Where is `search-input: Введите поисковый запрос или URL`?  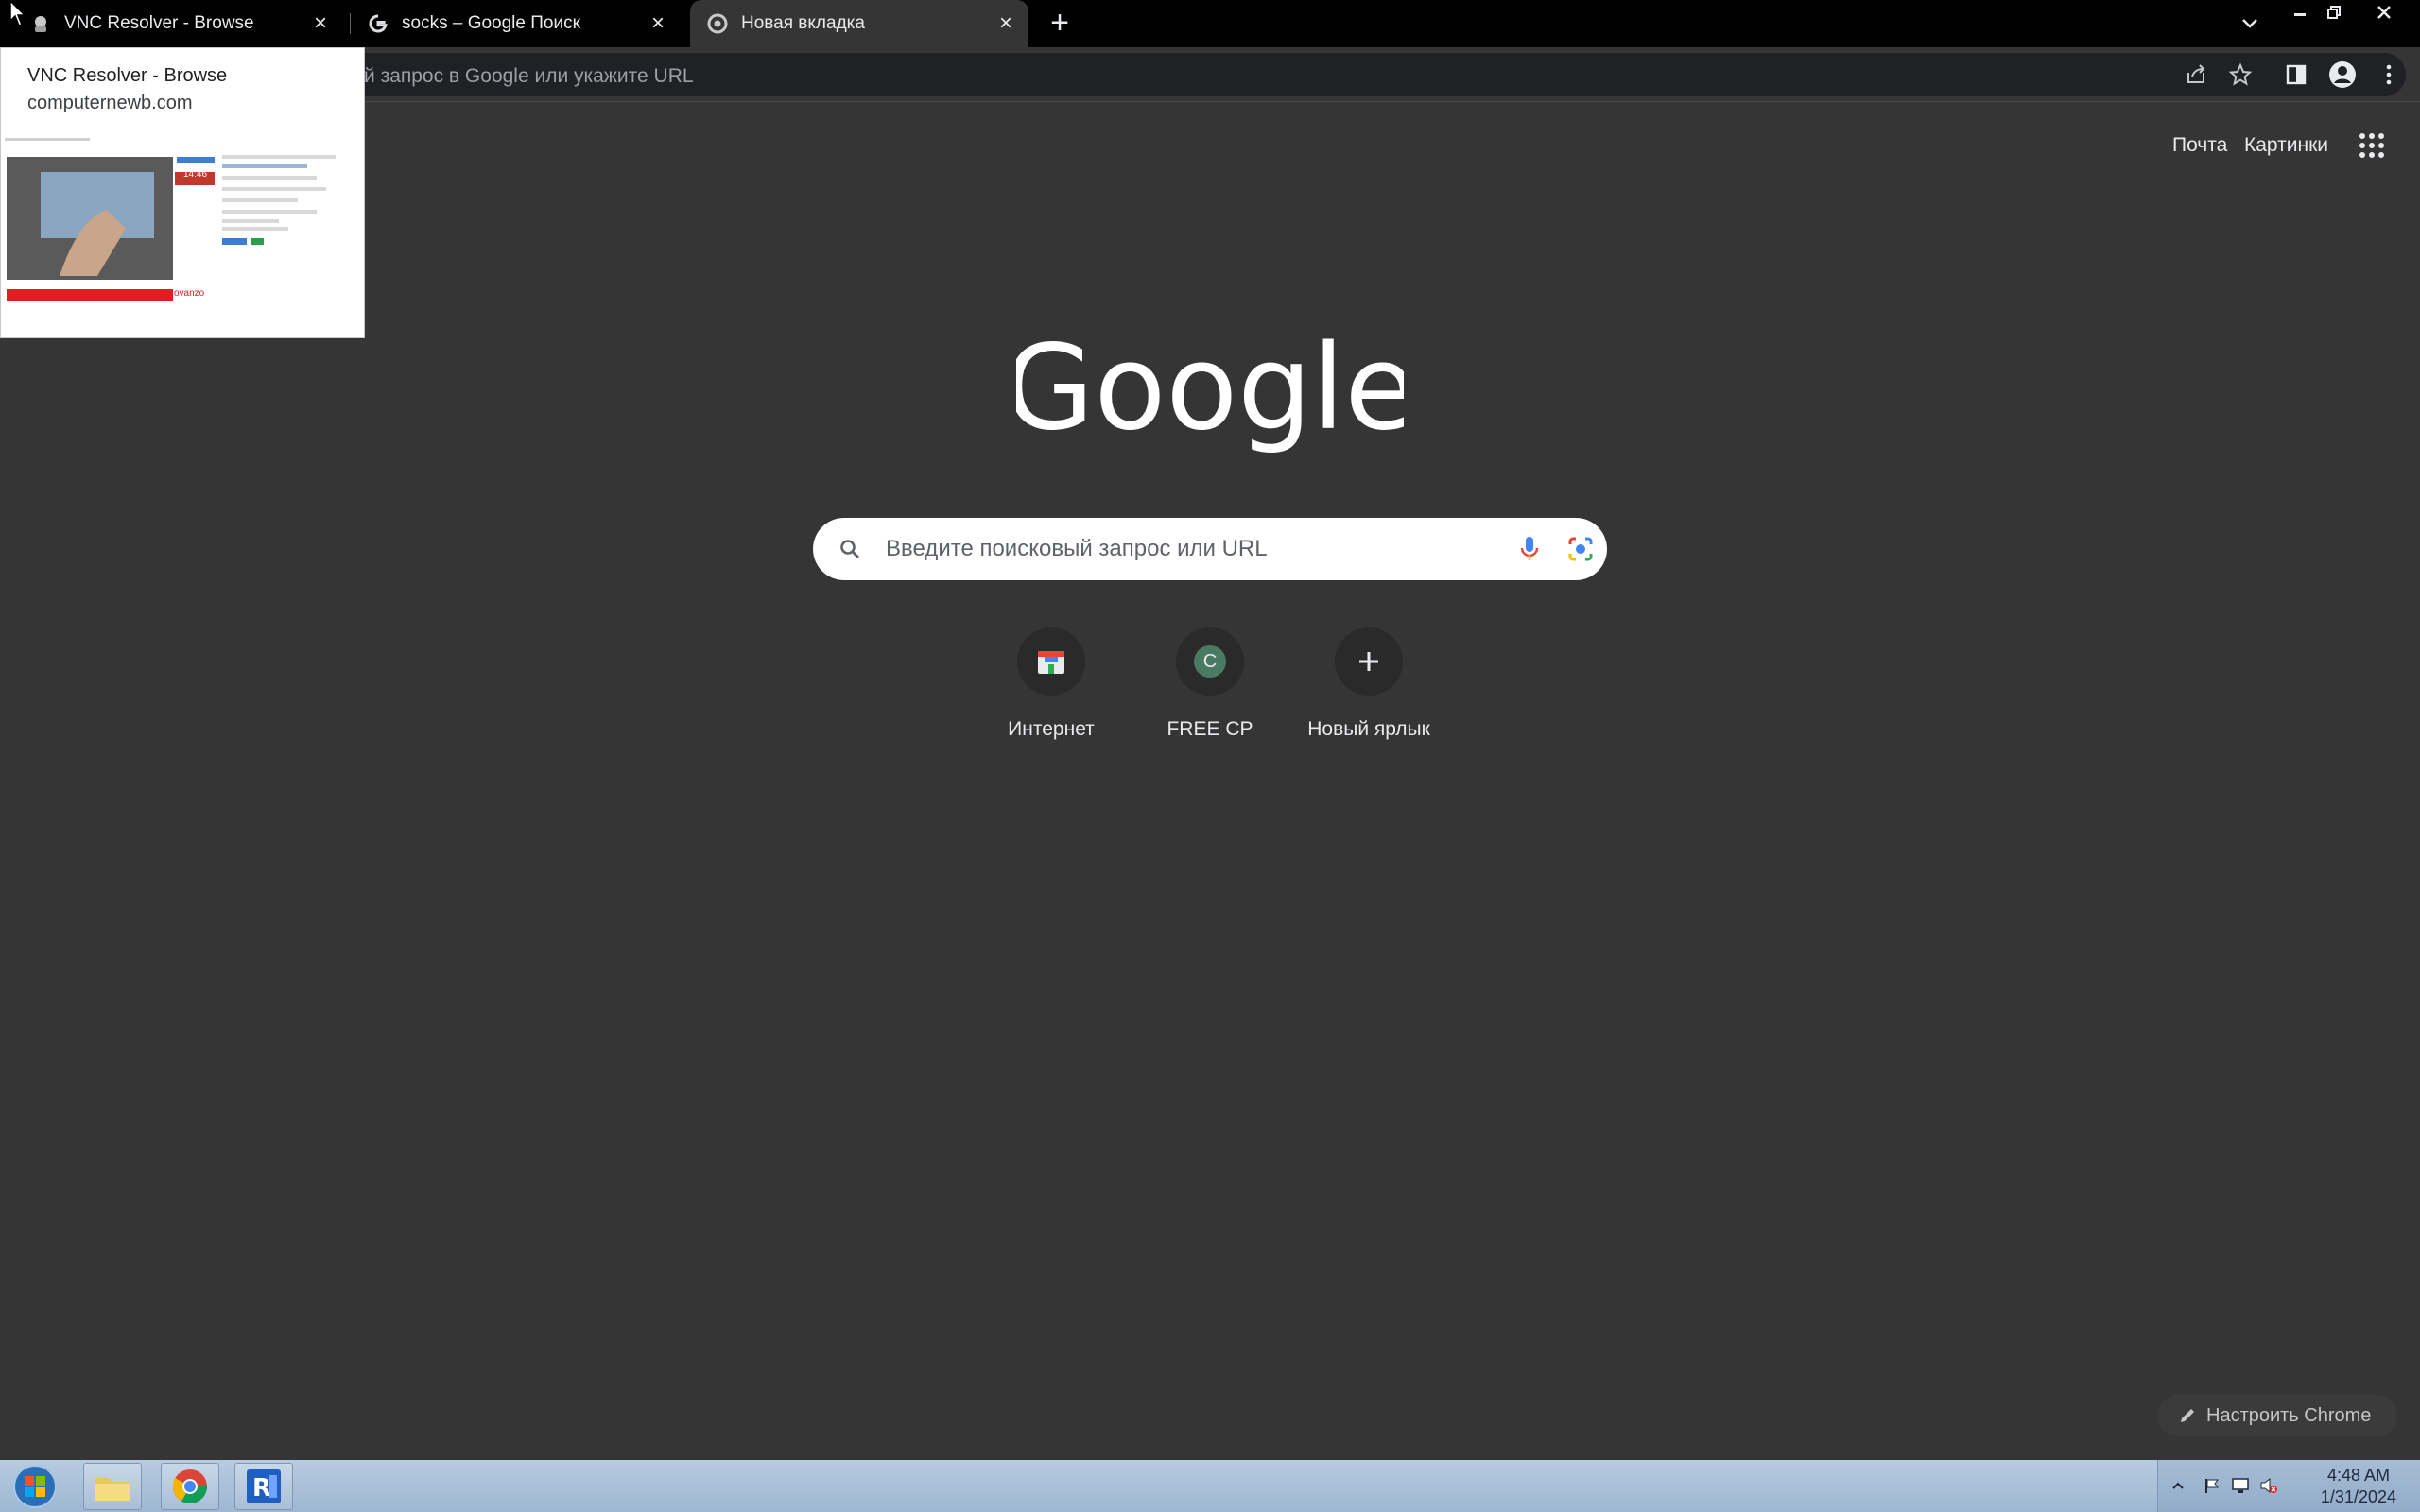
search-input: Введите поисковый запрос или URL is located at coordinates (1077, 549).